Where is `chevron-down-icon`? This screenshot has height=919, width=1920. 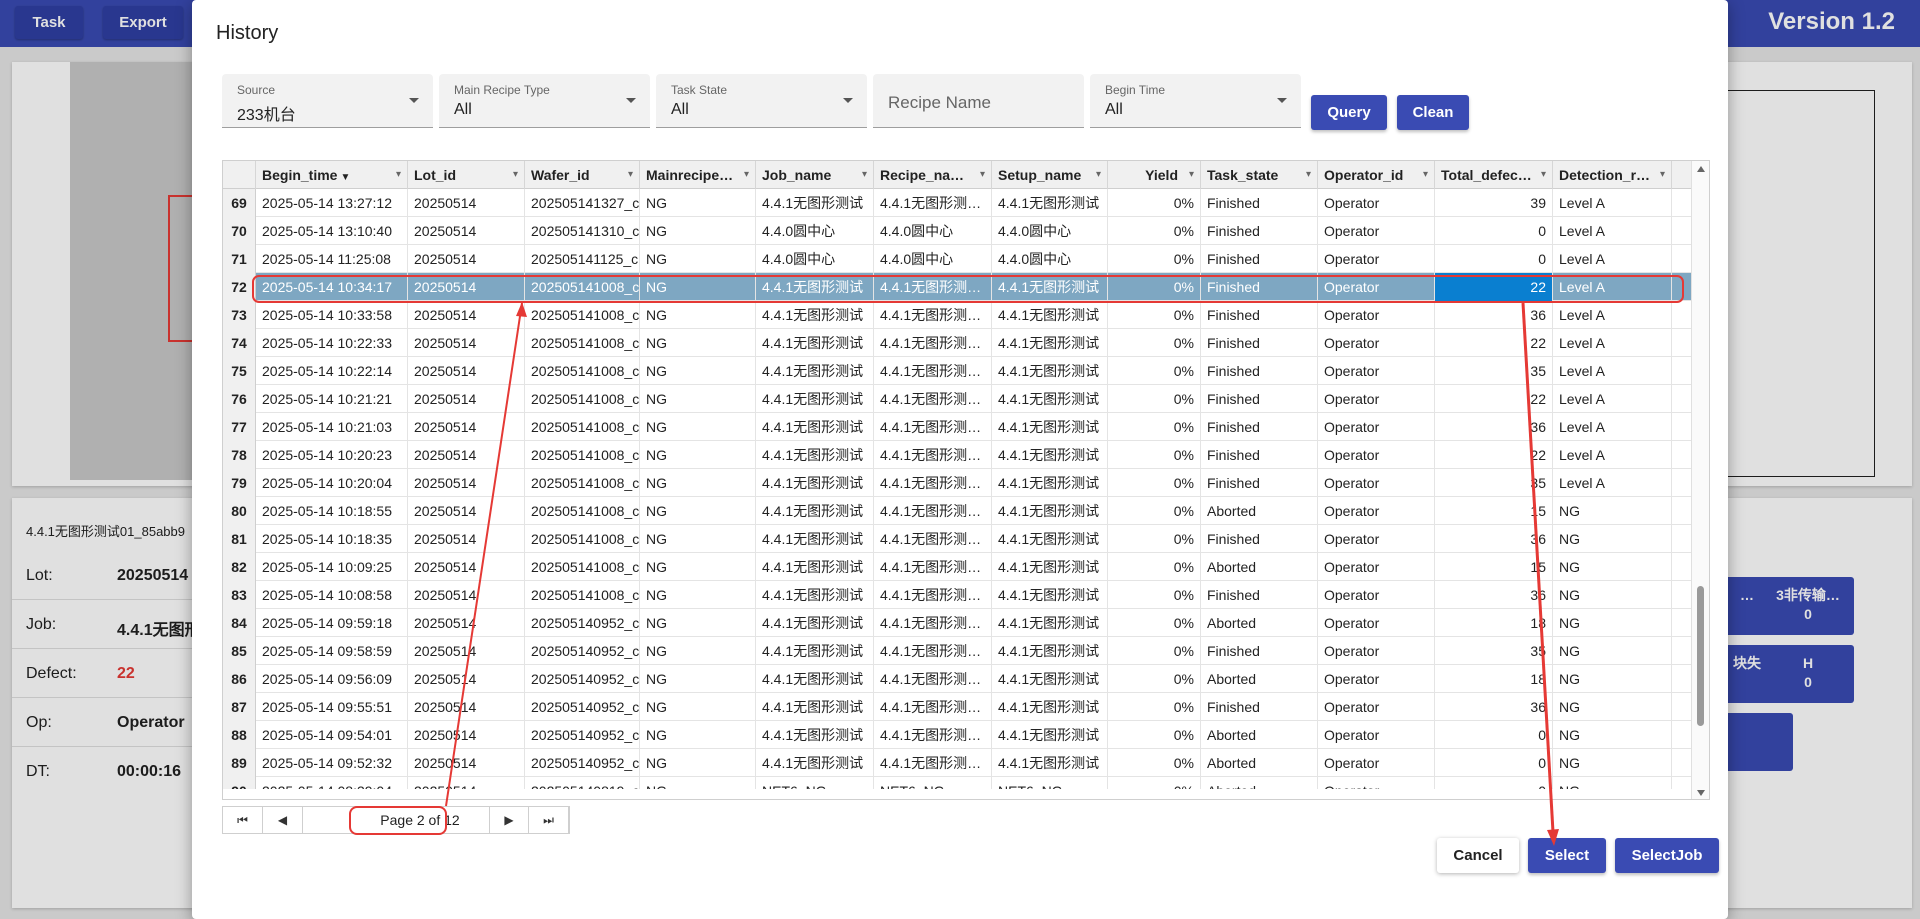
chevron-down-icon is located at coordinates (414, 100).